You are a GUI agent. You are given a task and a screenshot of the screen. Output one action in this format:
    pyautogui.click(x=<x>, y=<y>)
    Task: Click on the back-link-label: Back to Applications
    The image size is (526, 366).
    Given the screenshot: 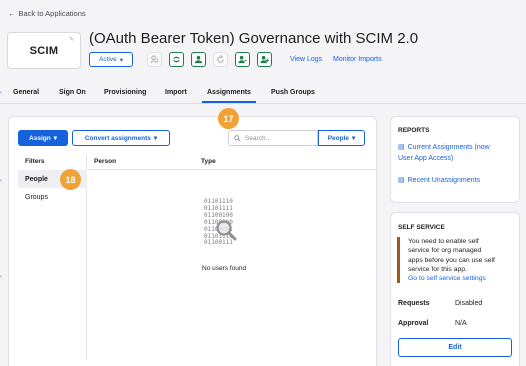 What is the action you would take?
    pyautogui.click(x=52, y=13)
    